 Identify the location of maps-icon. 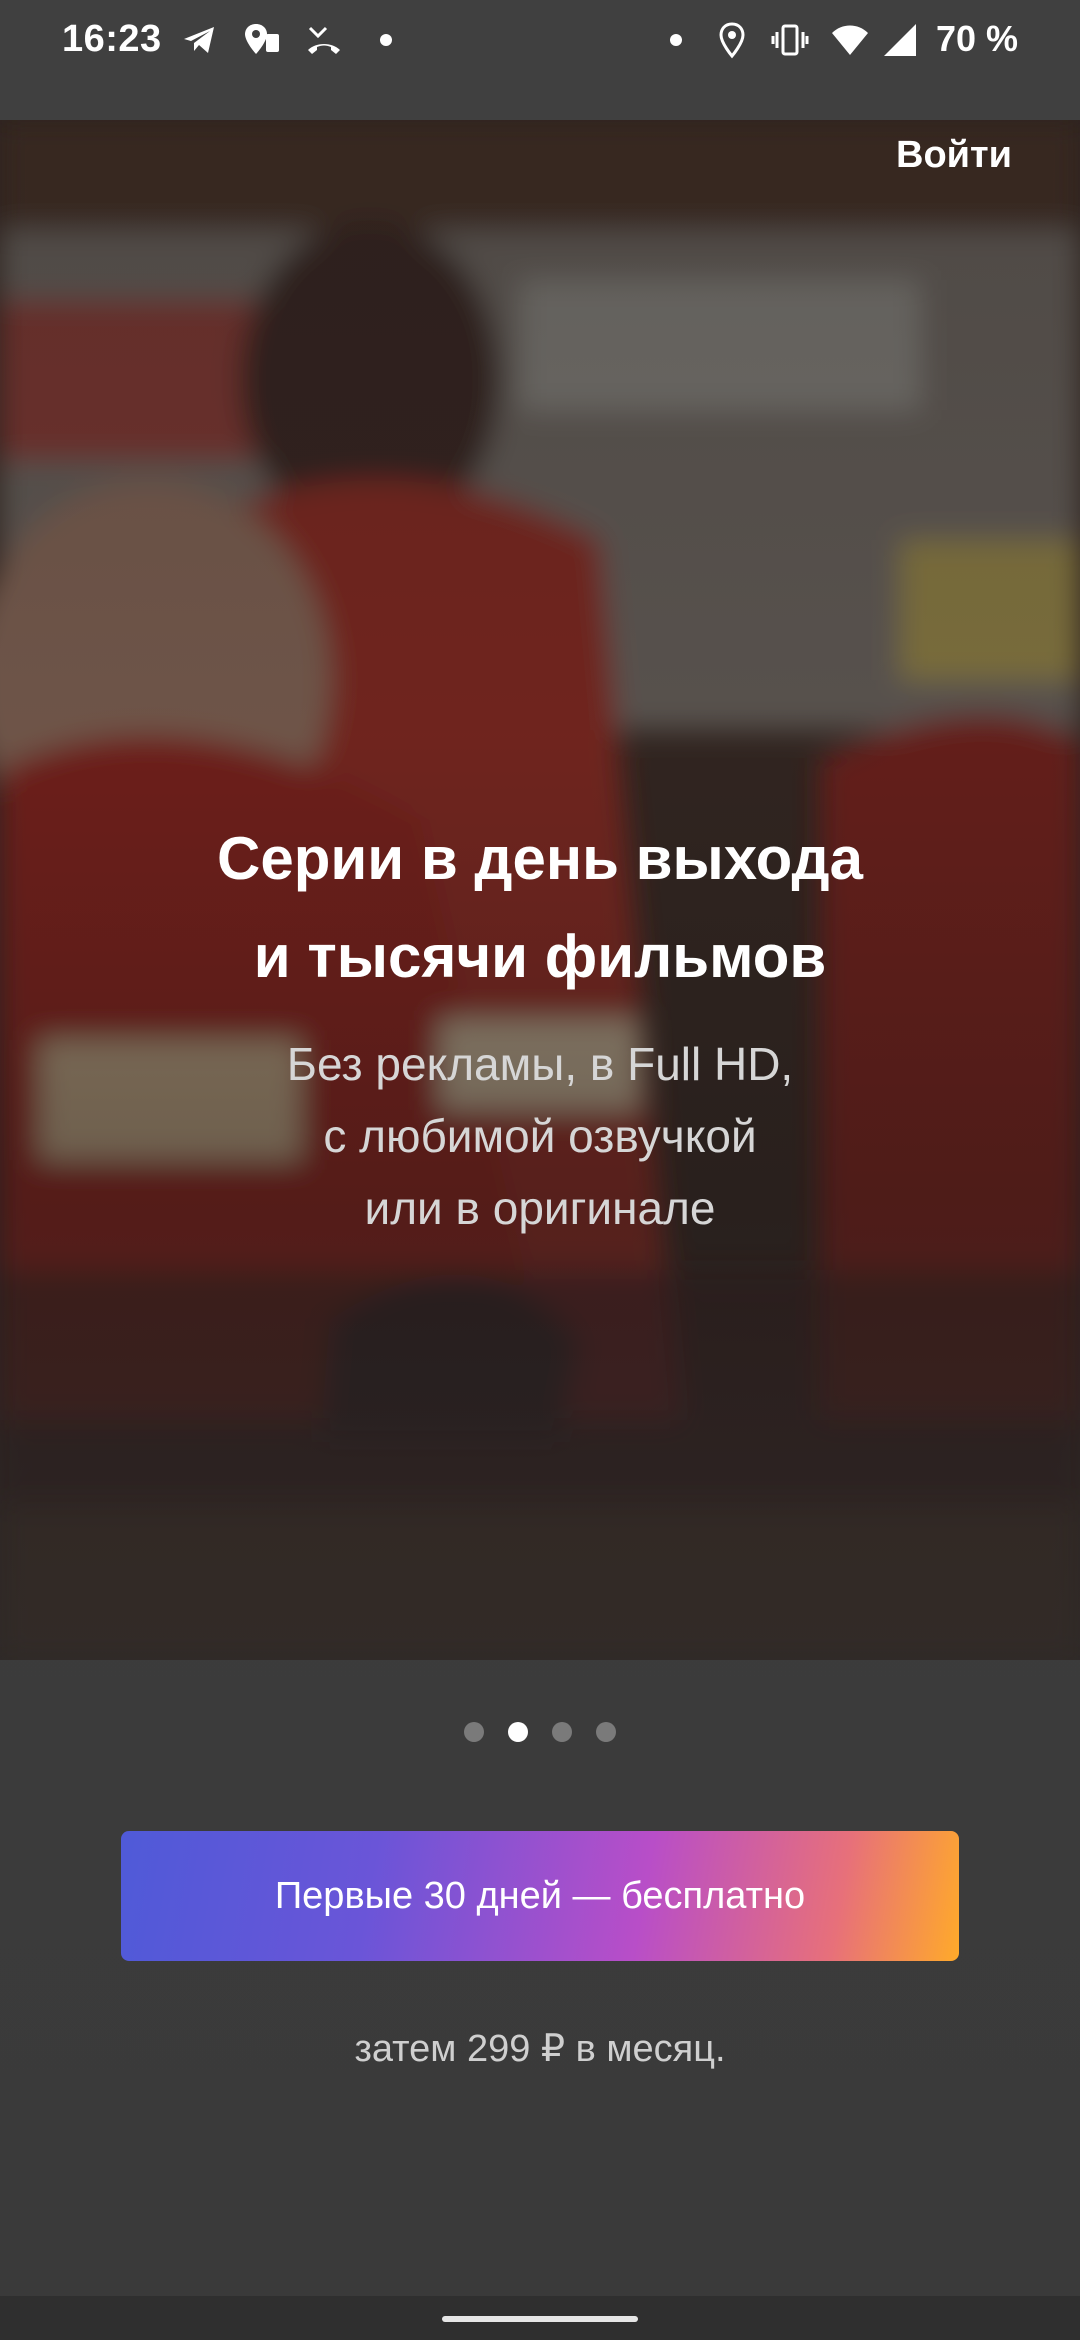
(262, 39).